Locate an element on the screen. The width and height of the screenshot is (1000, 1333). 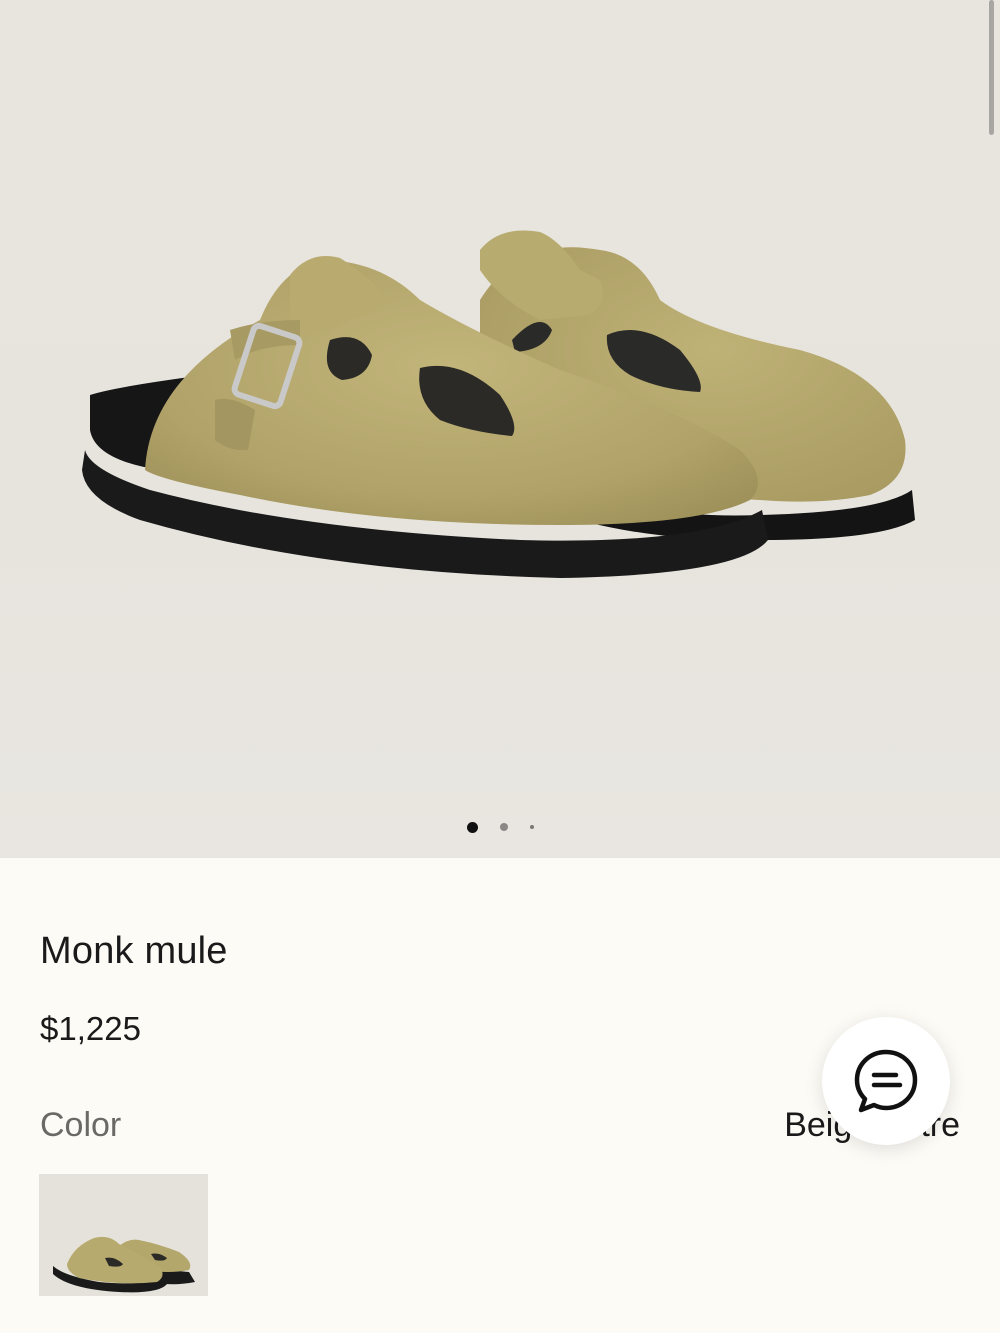
color-label: Color is located at coordinates (81, 1125).